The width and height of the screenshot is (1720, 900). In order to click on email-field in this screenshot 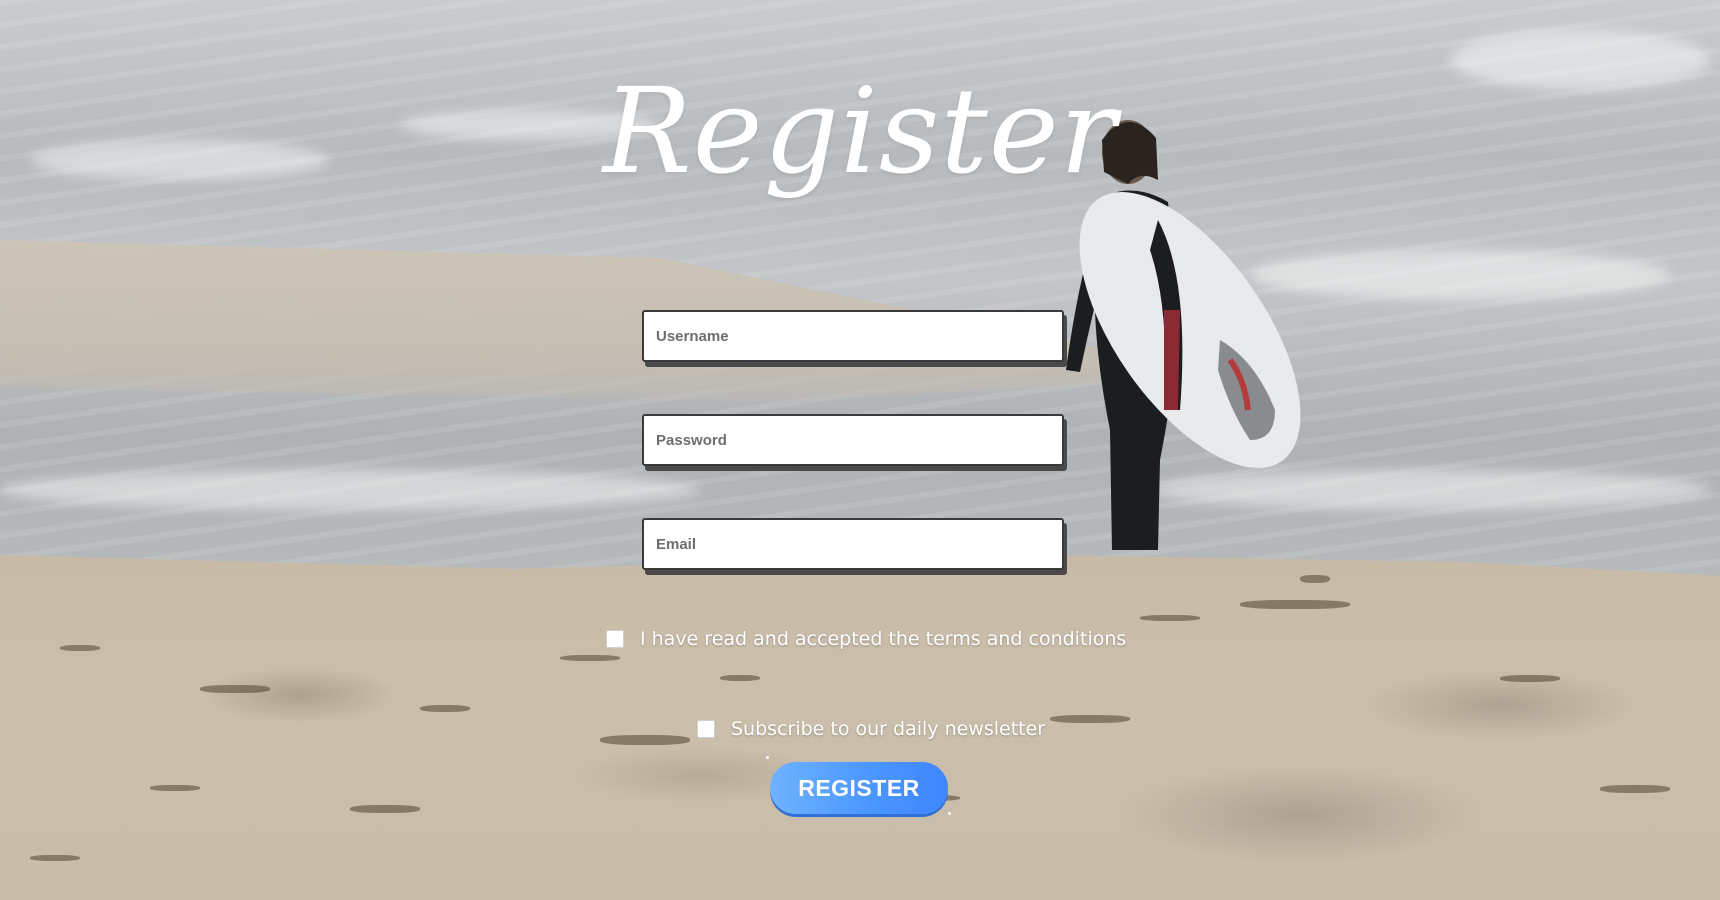, I will do `click(853, 544)`.